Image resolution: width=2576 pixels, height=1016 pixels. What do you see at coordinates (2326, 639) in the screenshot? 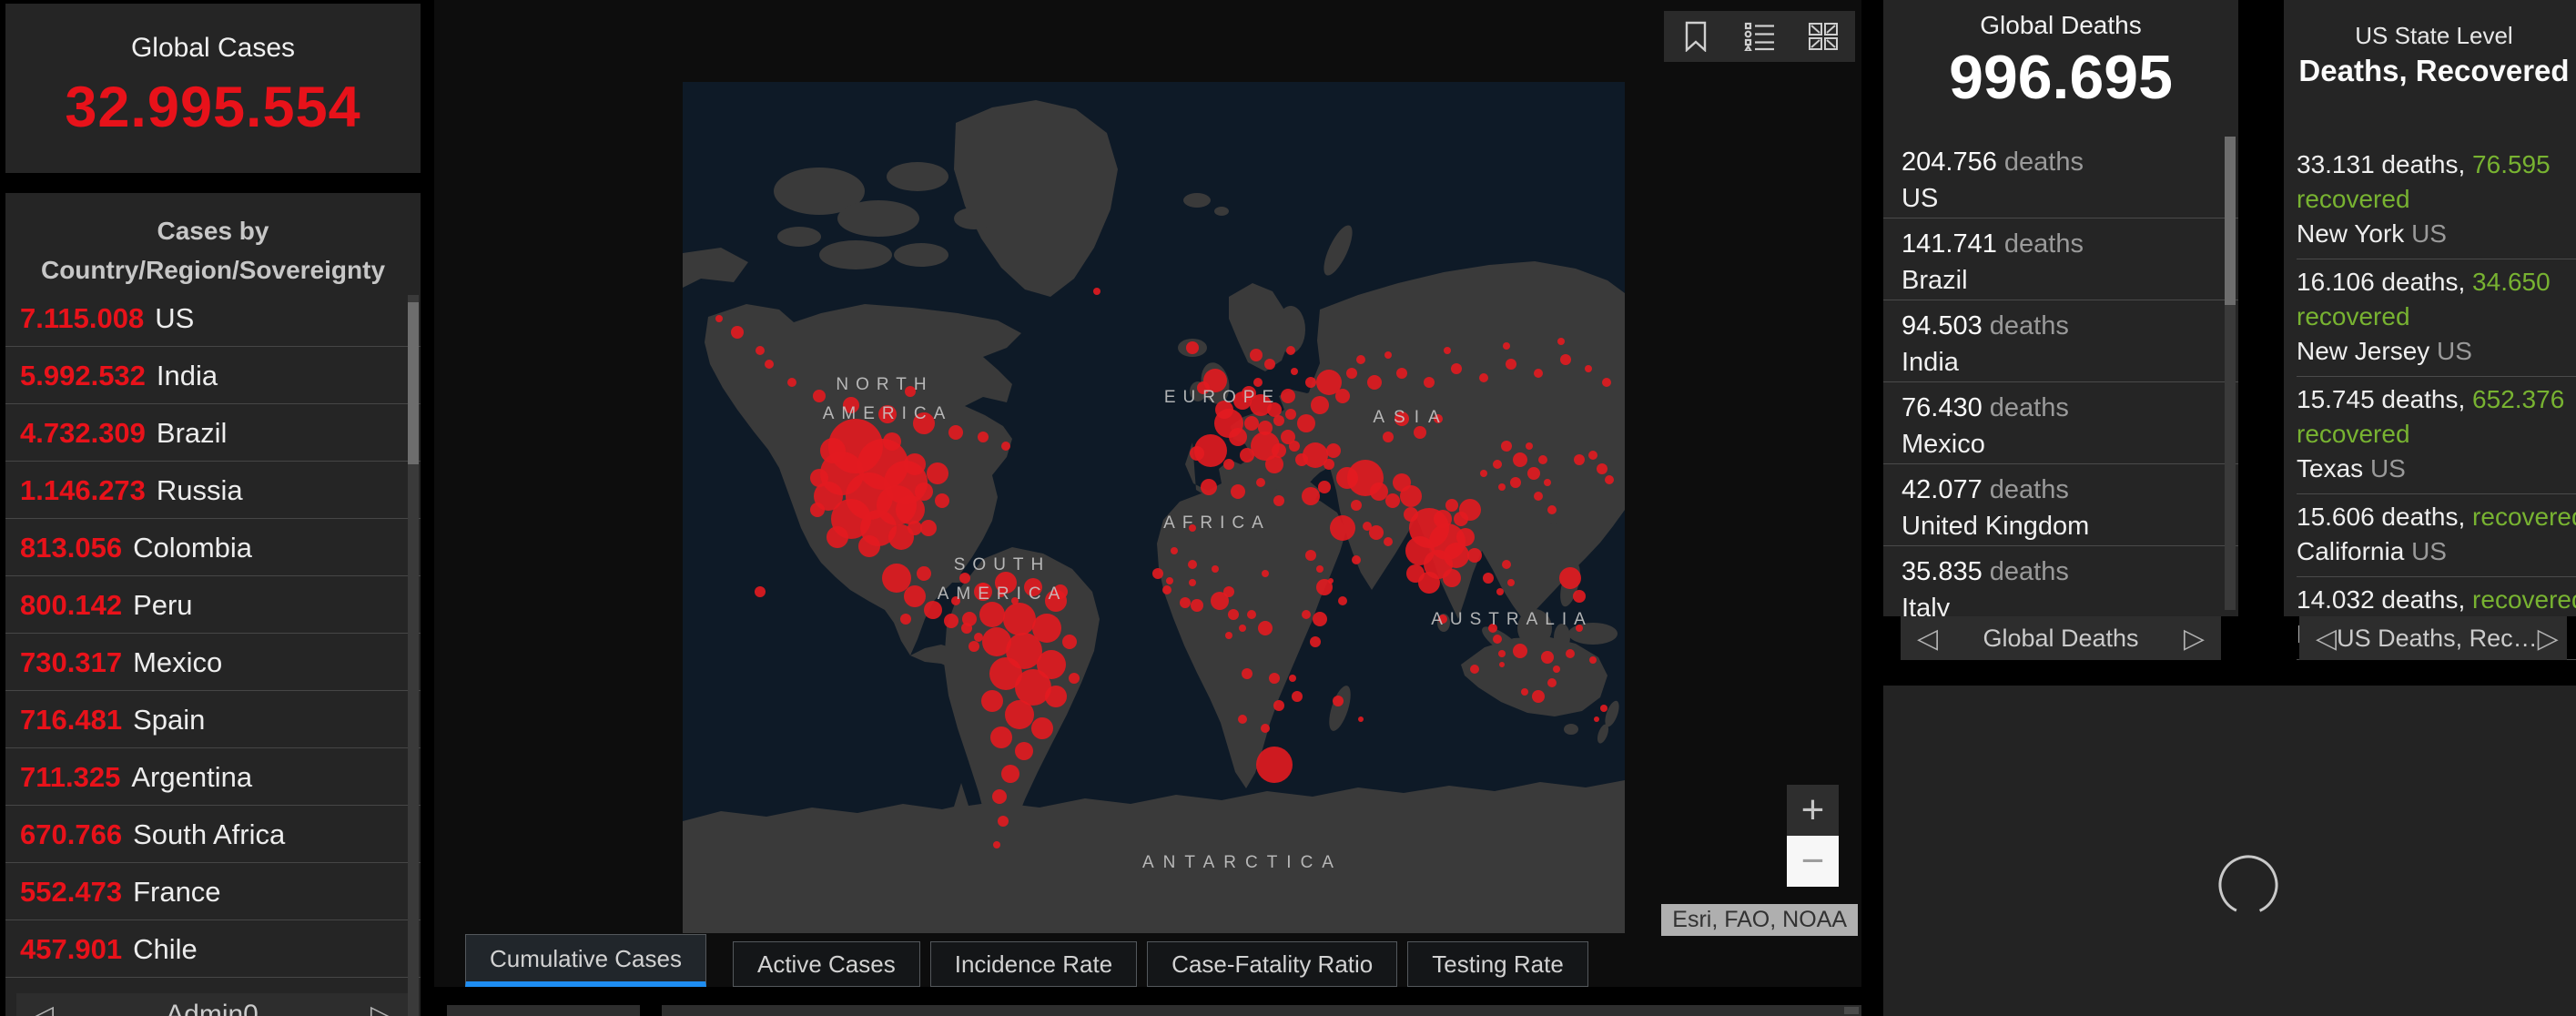
I see `prev-page-icon: ◁` at bounding box center [2326, 639].